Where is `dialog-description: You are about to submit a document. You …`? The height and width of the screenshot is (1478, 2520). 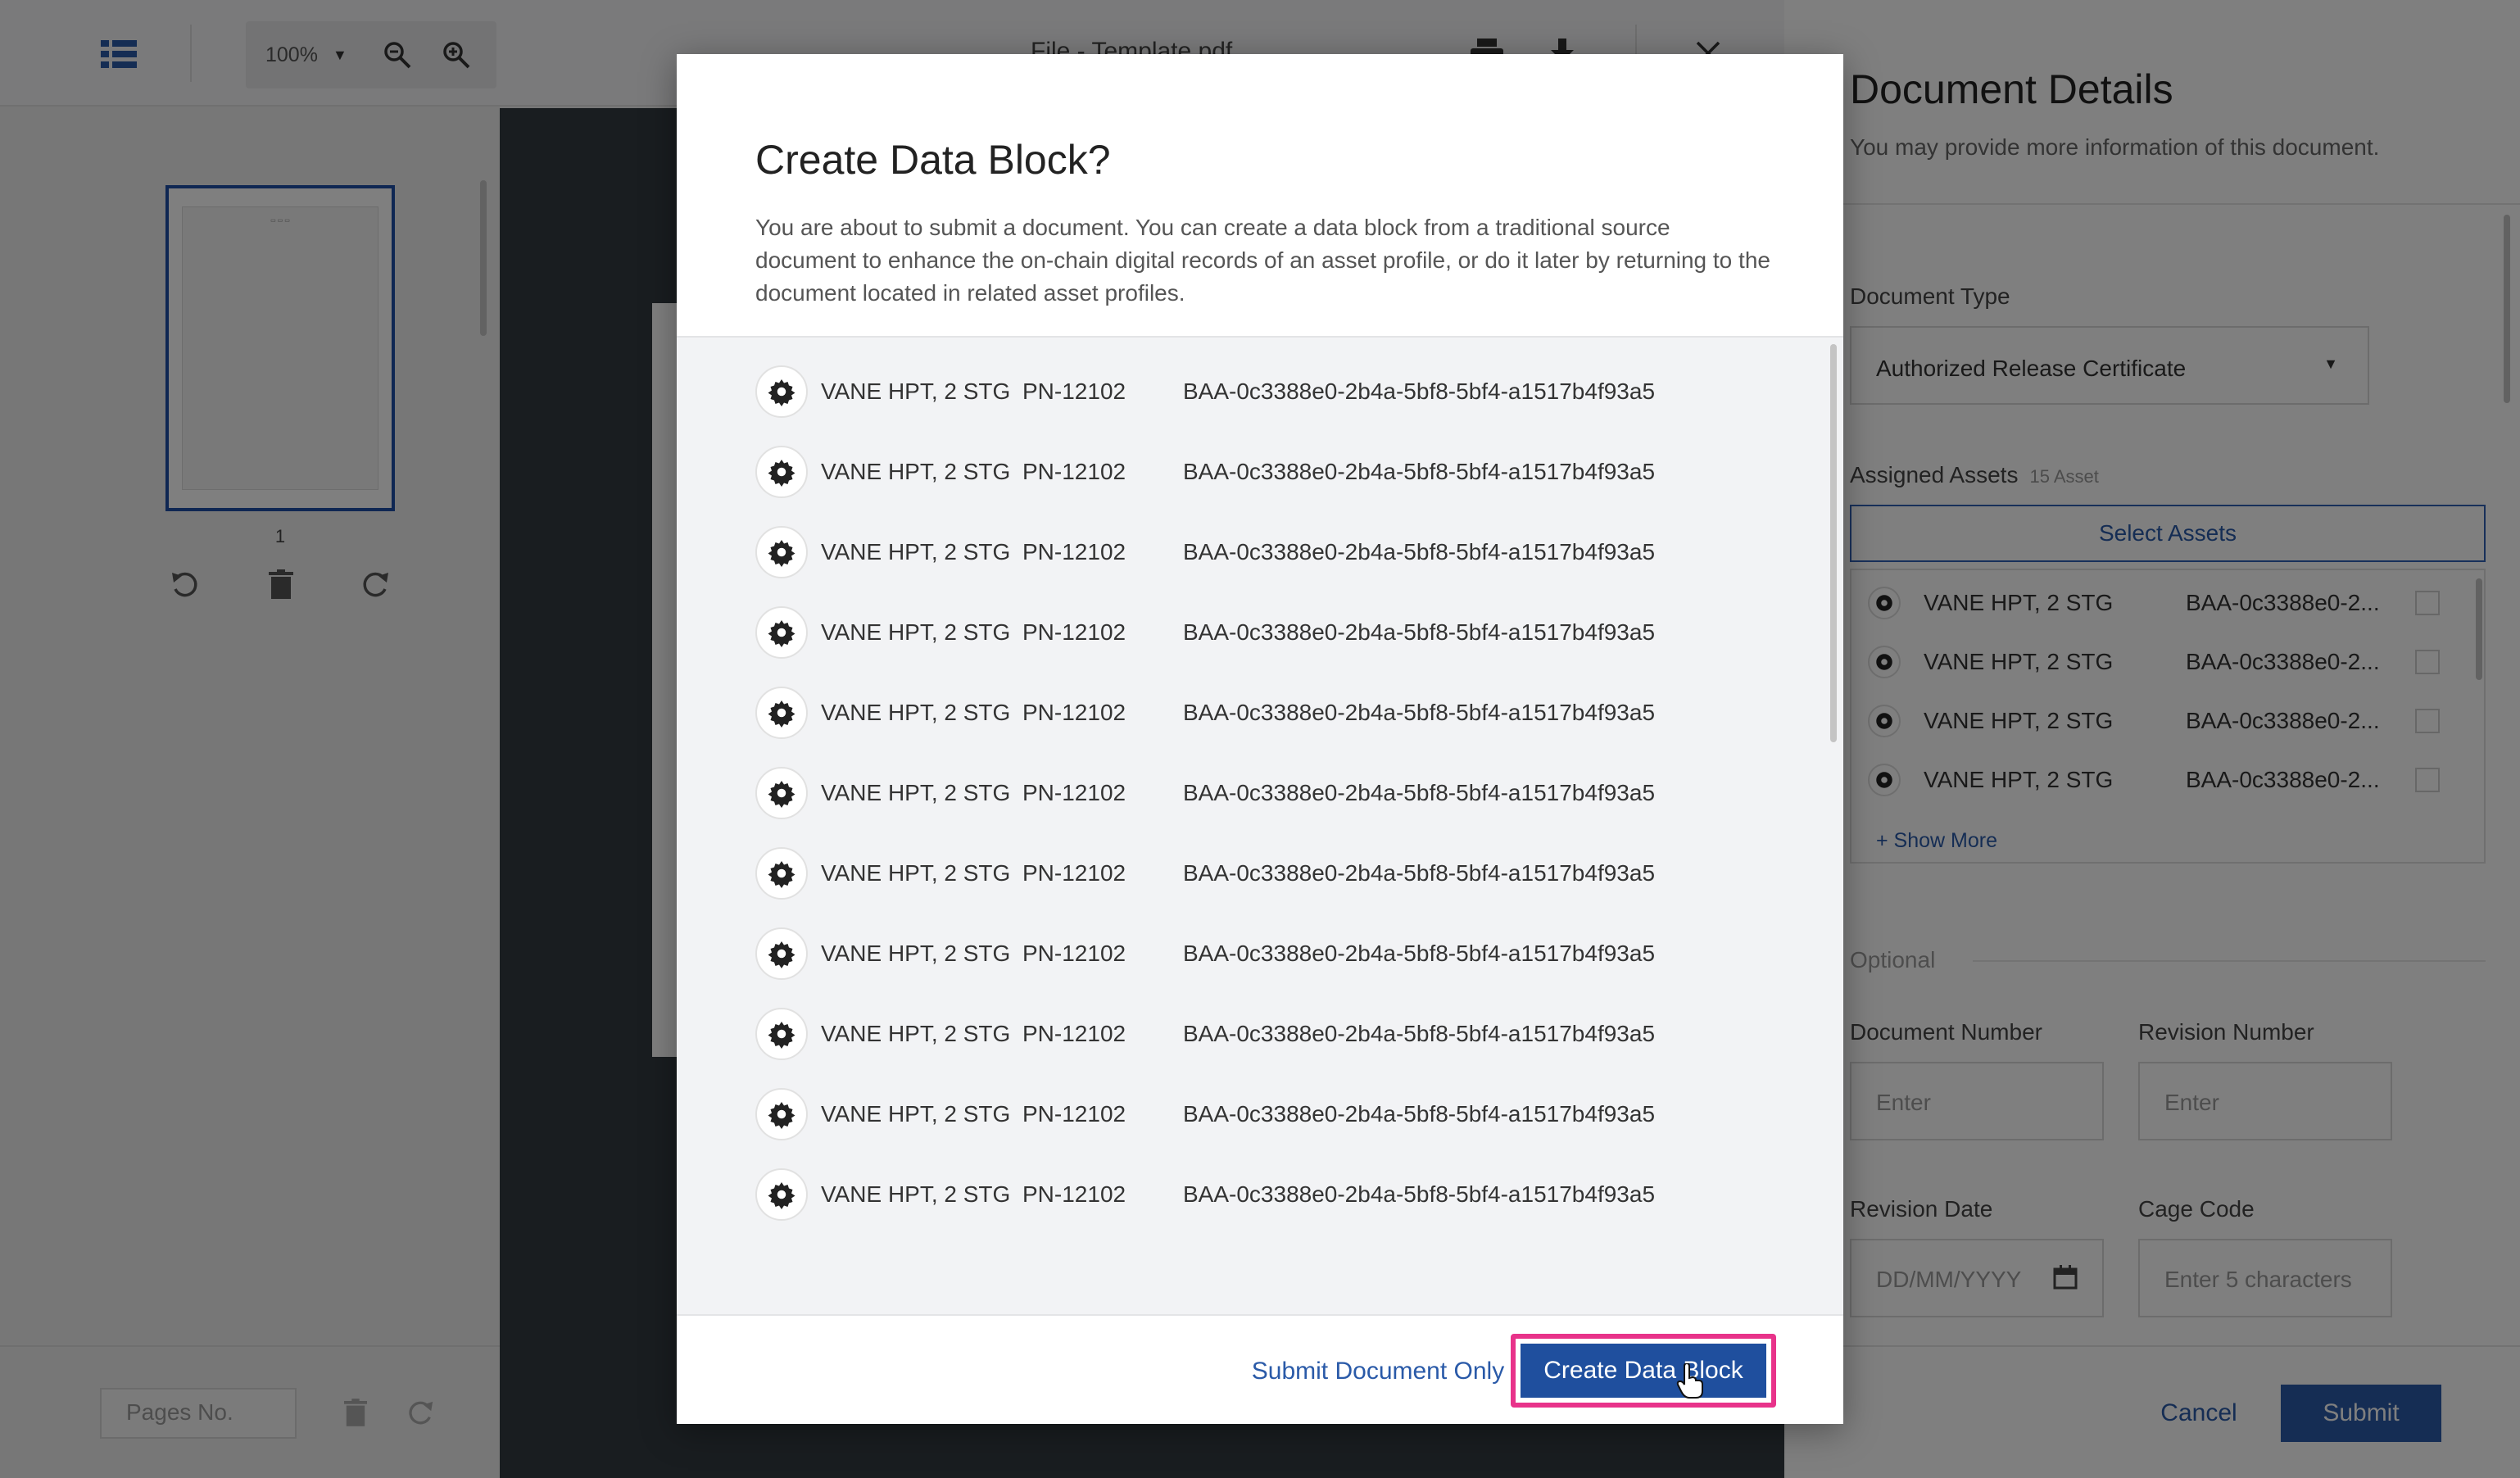
dialog-description: You are about to submit a document. You … is located at coordinates (1262, 260).